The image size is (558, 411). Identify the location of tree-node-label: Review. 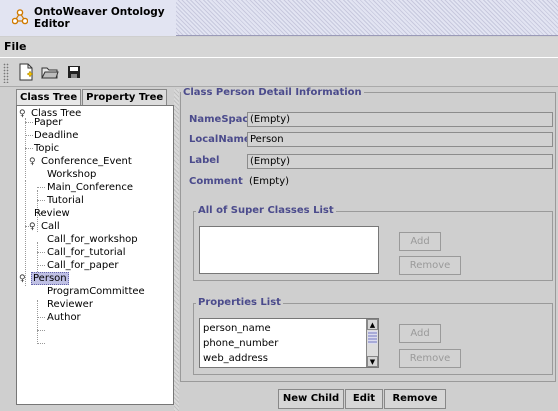
(52, 213).